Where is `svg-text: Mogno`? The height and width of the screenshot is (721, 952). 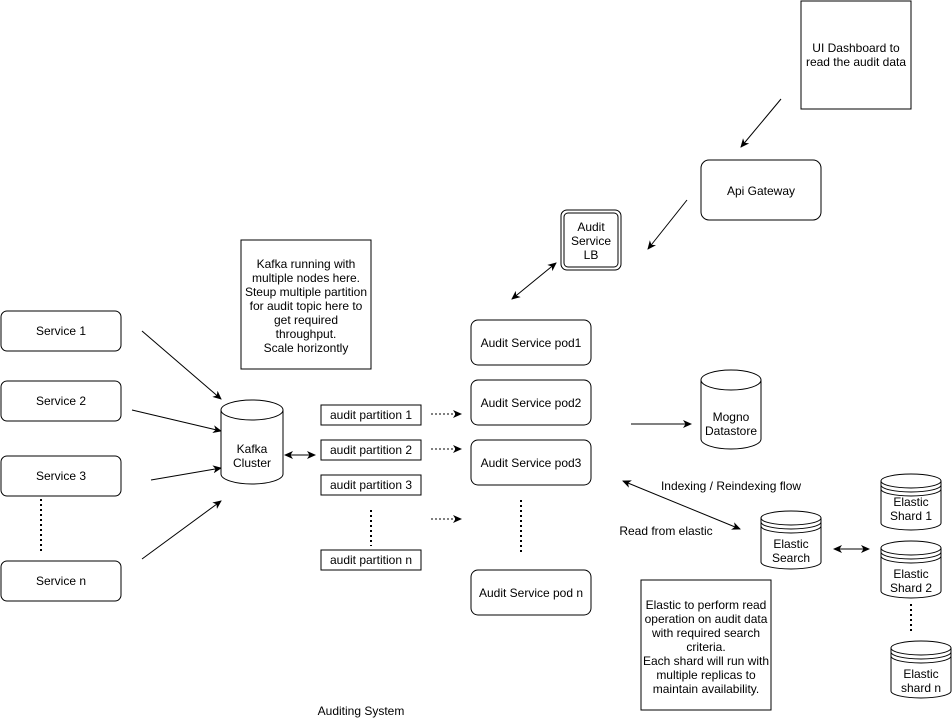
svg-text: Mogno is located at coordinates (731, 417).